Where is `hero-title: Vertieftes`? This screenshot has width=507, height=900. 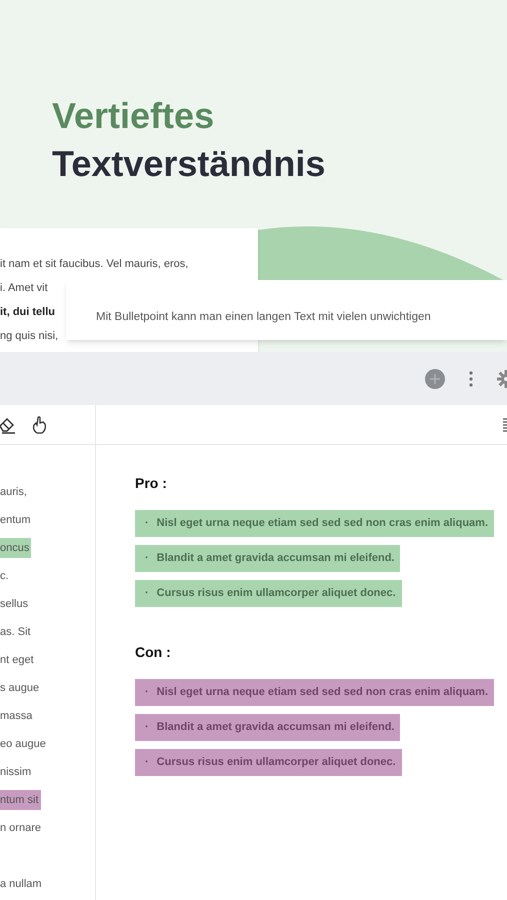
hero-title: Vertieftes is located at coordinates (134, 116).